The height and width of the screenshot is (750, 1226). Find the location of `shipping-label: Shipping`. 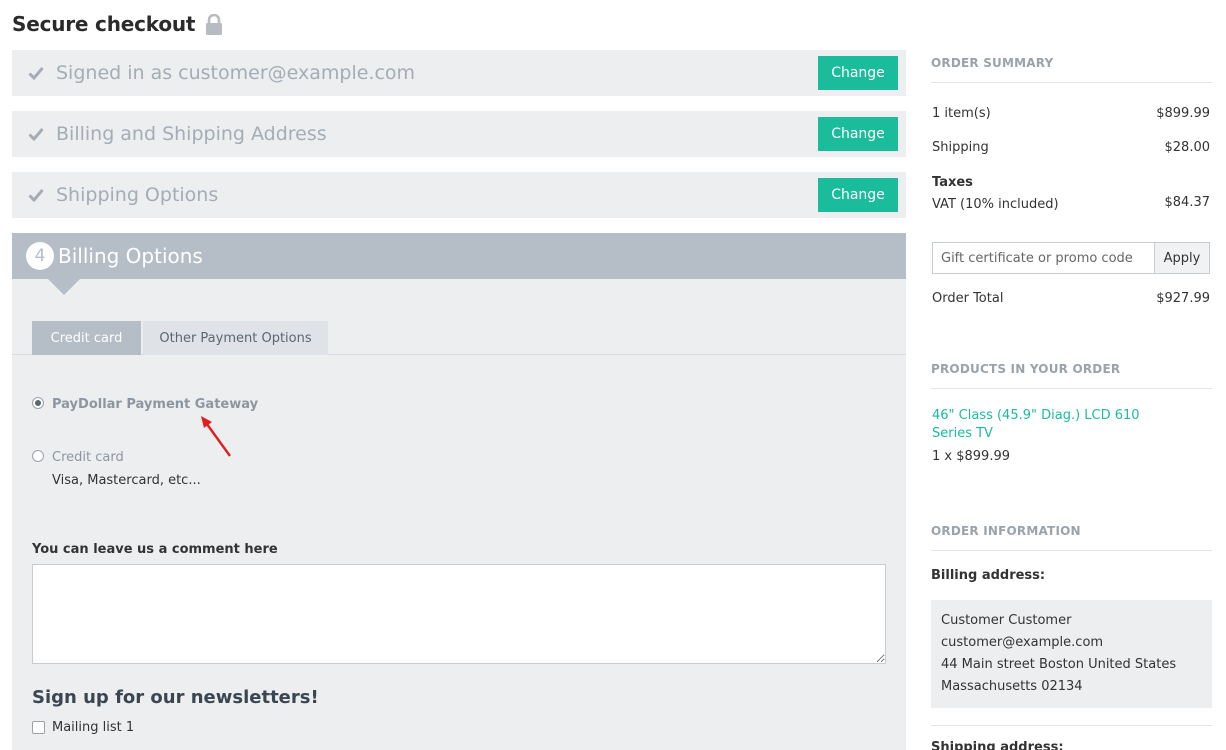

shipping-label: Shipping is located at coordinates (960, 147).